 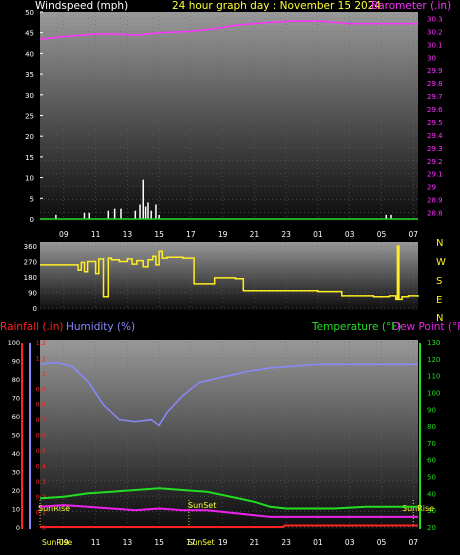 What do you see at coordinates (29, 137) in the screenshot?
I see `windspeed-tick-label: 20` at bounding box center [29, 137].